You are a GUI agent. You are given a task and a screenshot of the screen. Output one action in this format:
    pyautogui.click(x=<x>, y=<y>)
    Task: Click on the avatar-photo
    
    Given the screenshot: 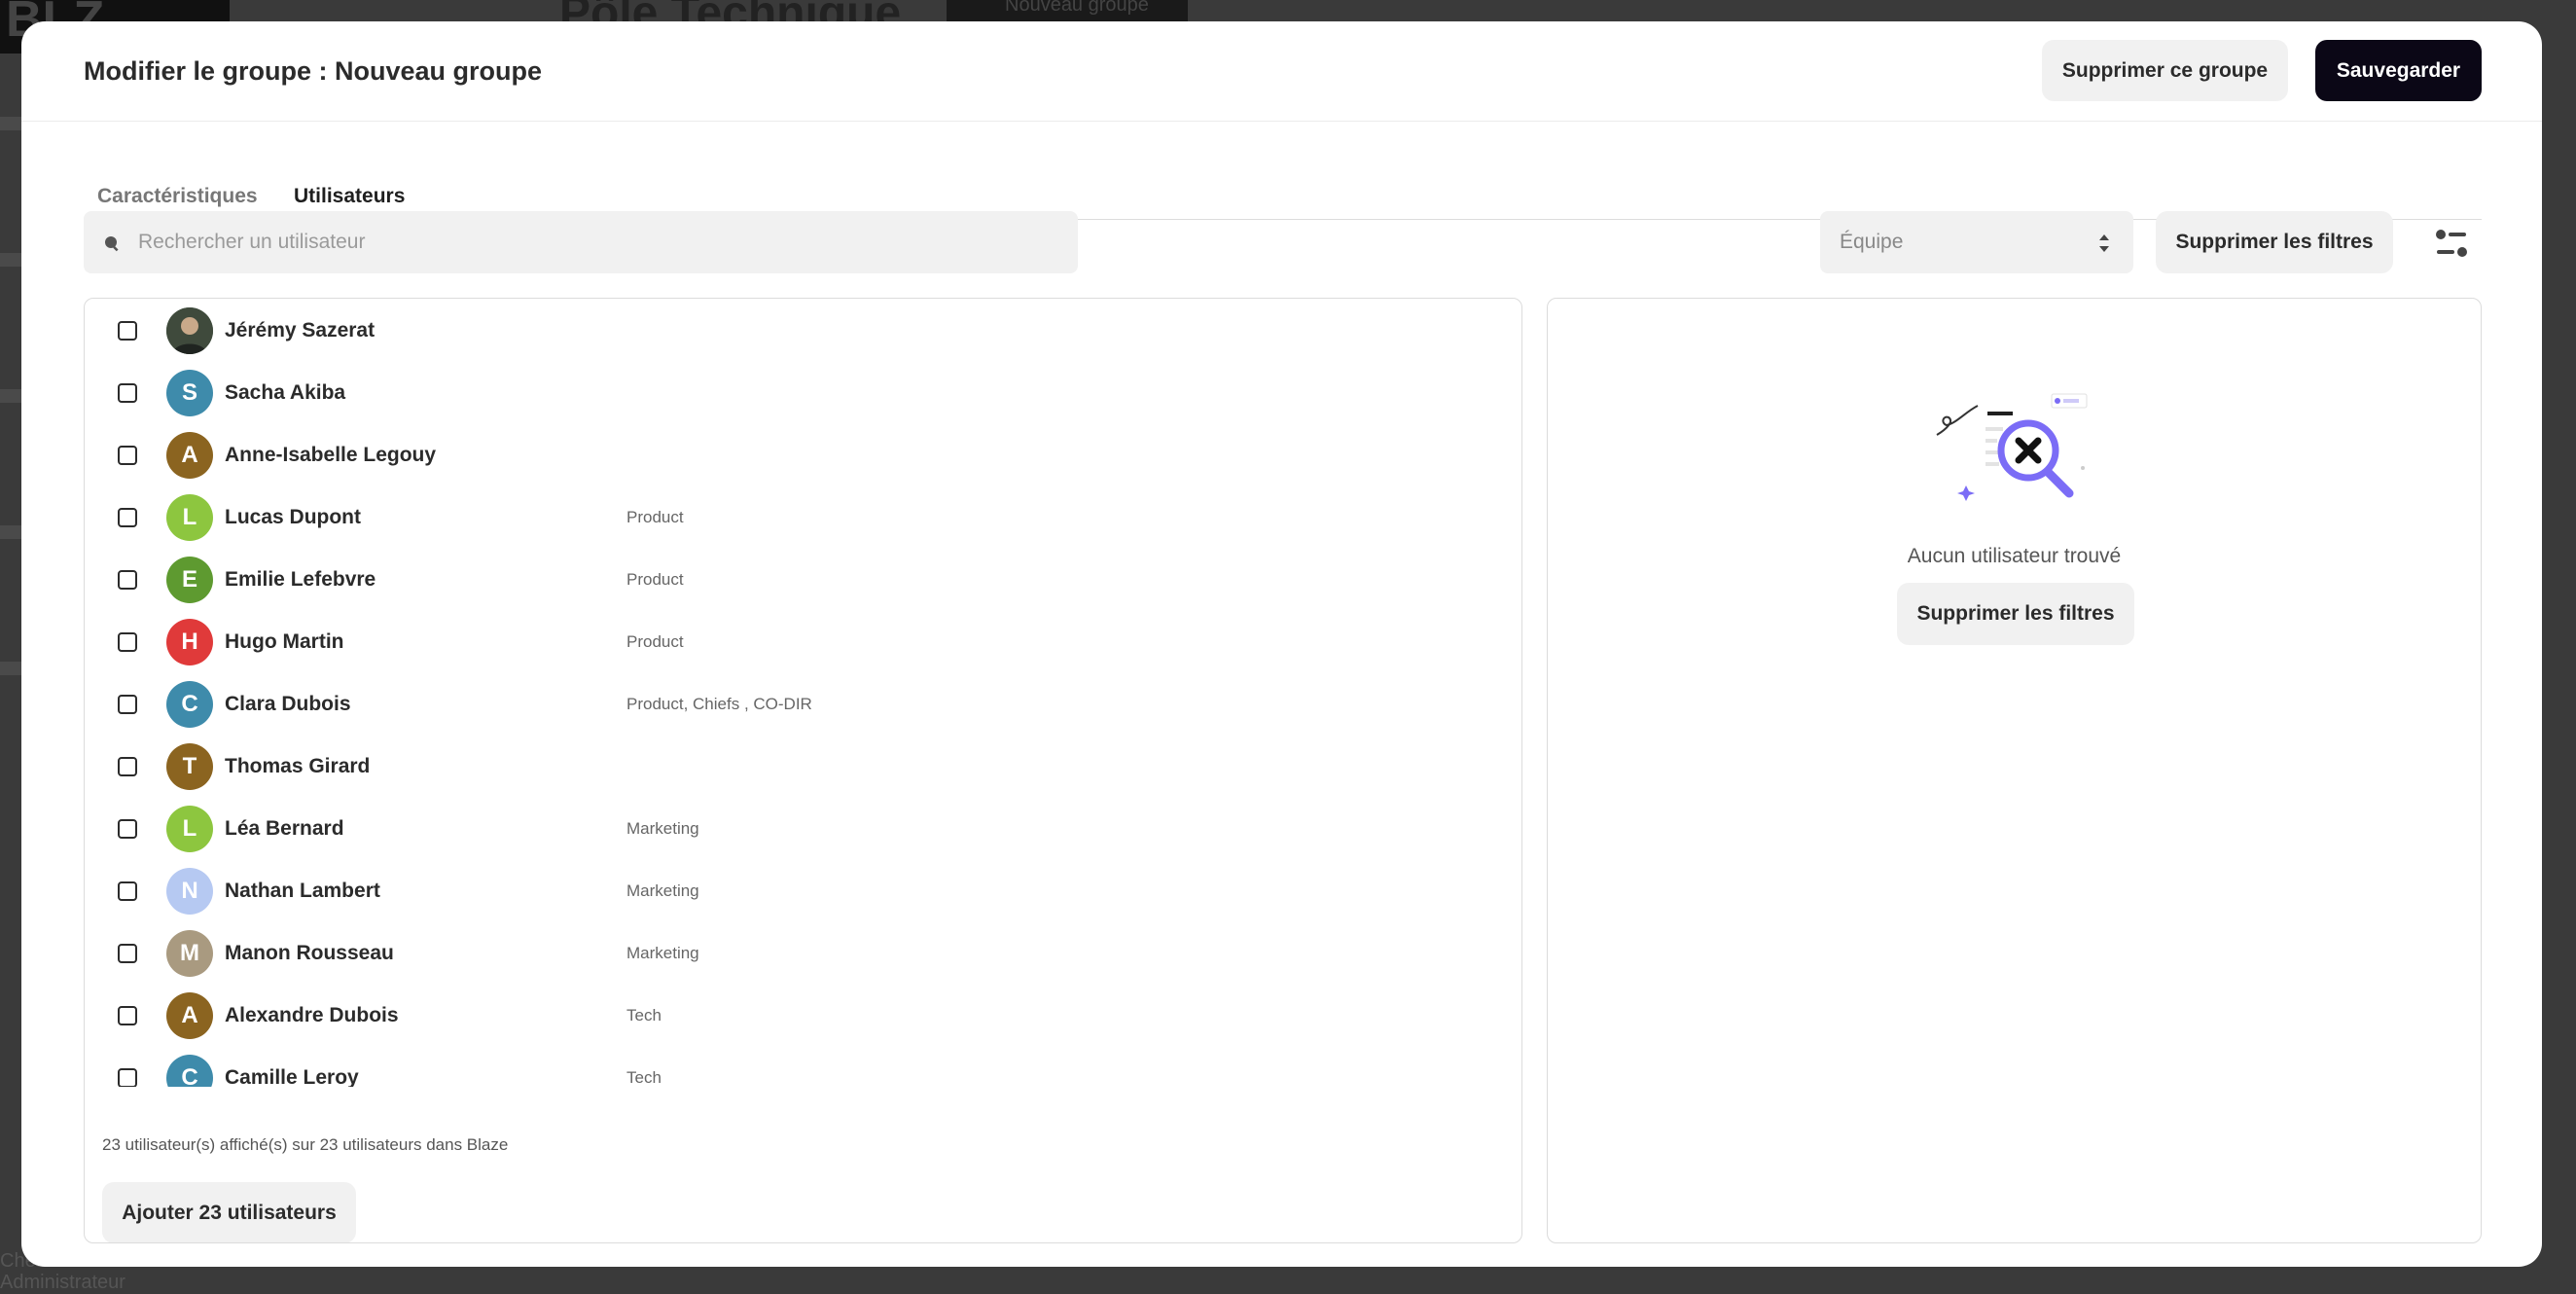 What is the action you would take?
    pyautogui.click(x=189, y=330)
    